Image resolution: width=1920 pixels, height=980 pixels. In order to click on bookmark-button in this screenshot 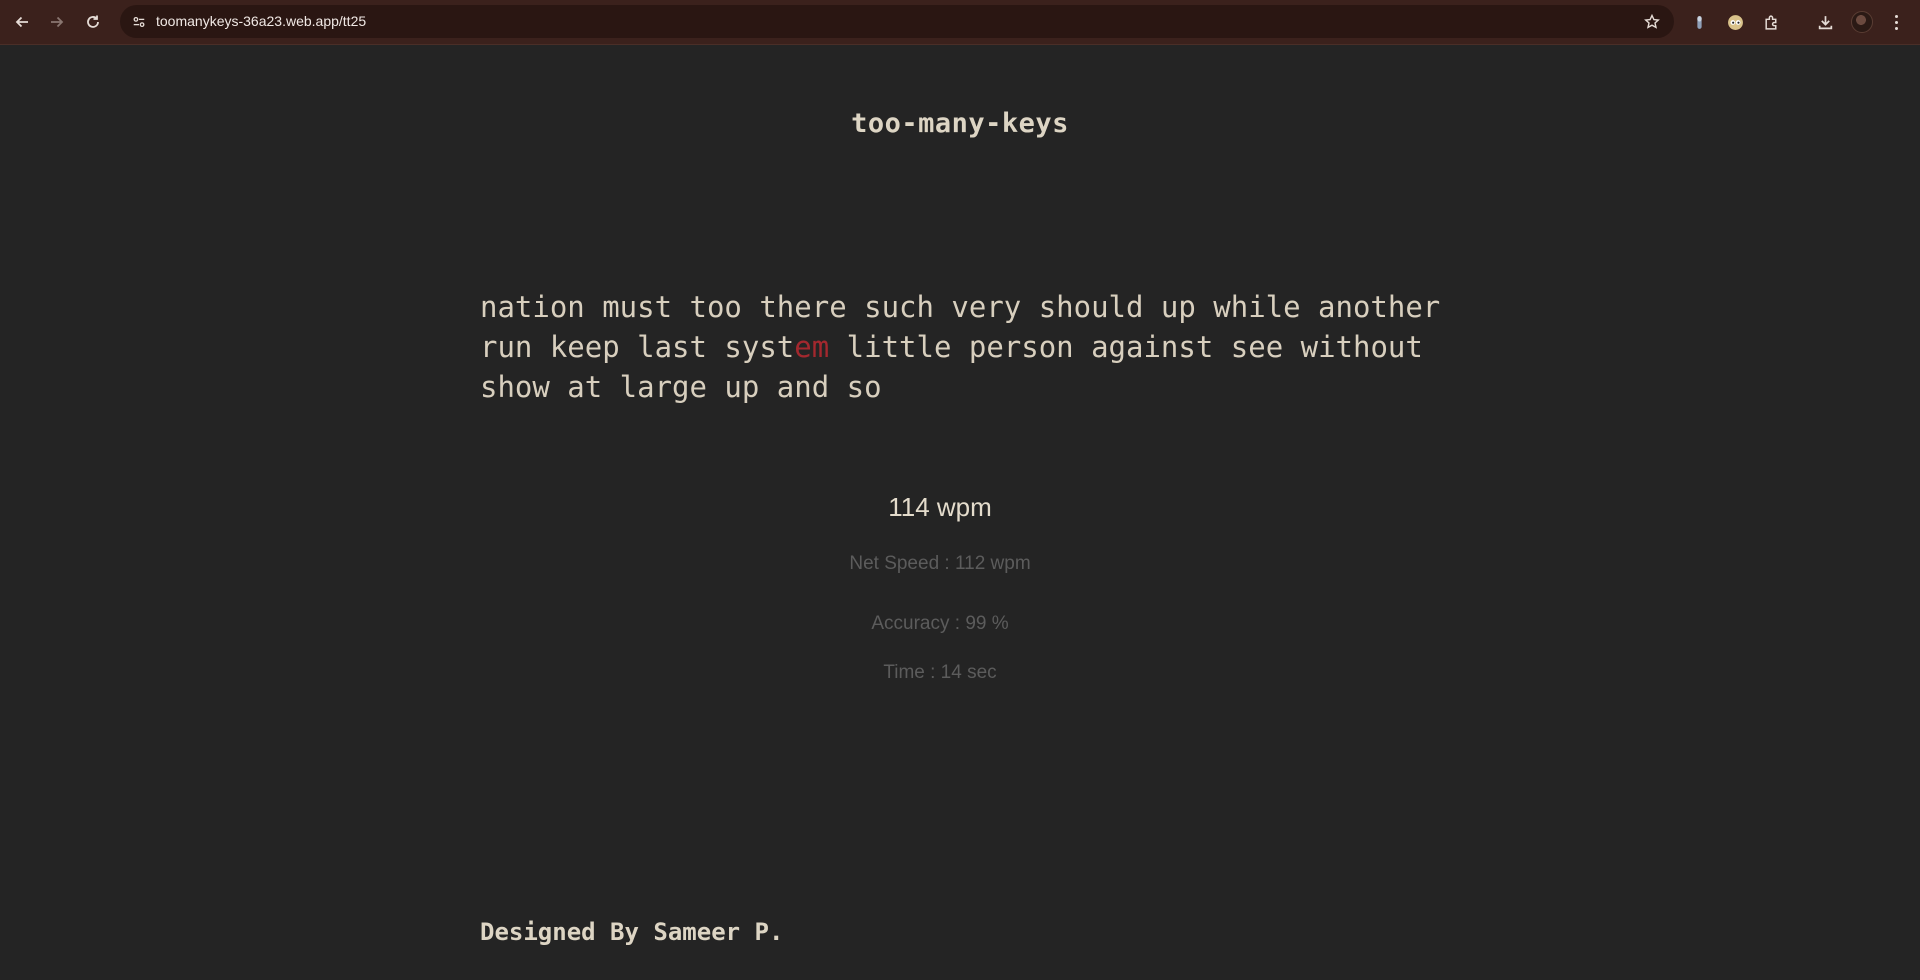, I will do `click(1652, 22)`.